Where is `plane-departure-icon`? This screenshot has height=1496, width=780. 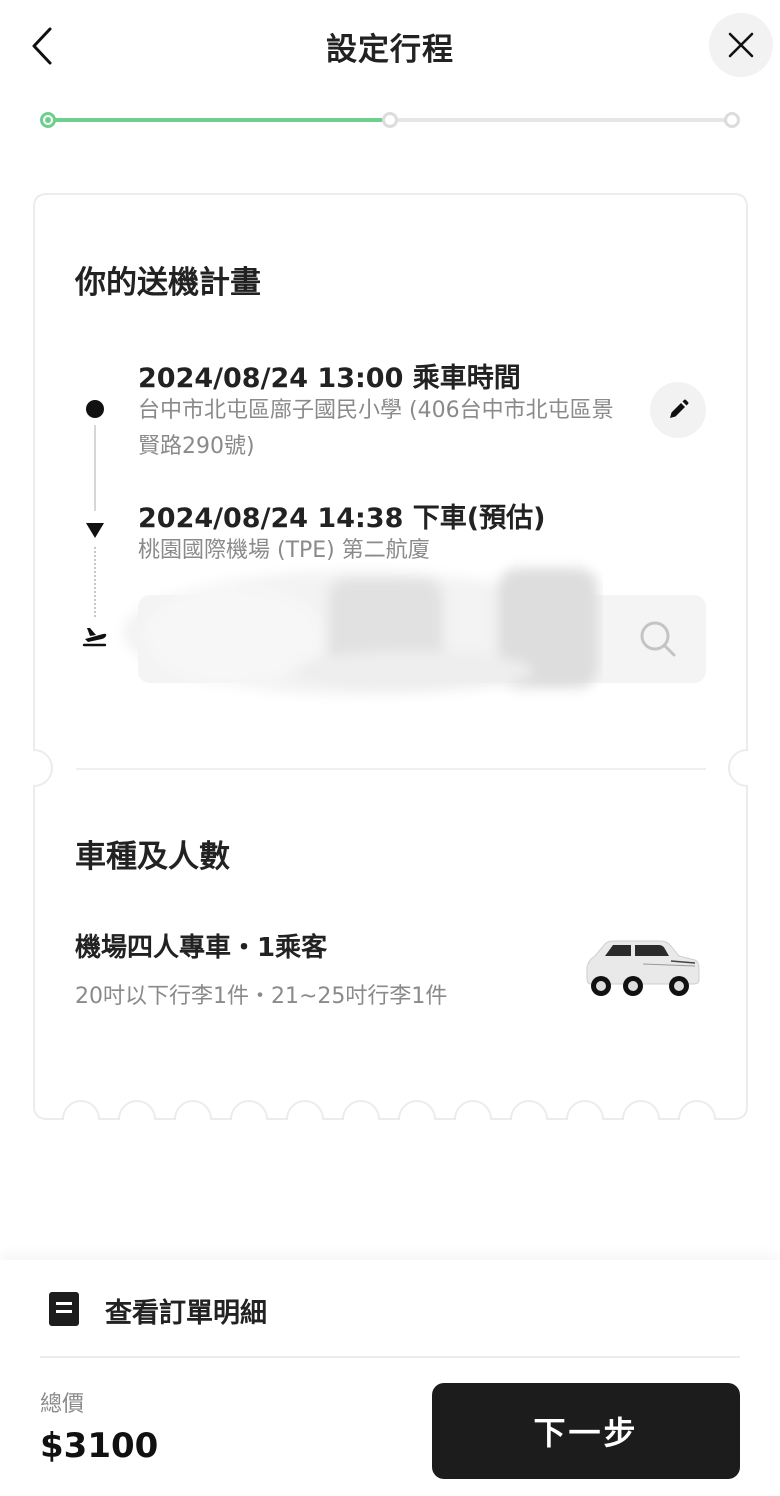 plane-departure-icon is located at coordinates (94, 637).